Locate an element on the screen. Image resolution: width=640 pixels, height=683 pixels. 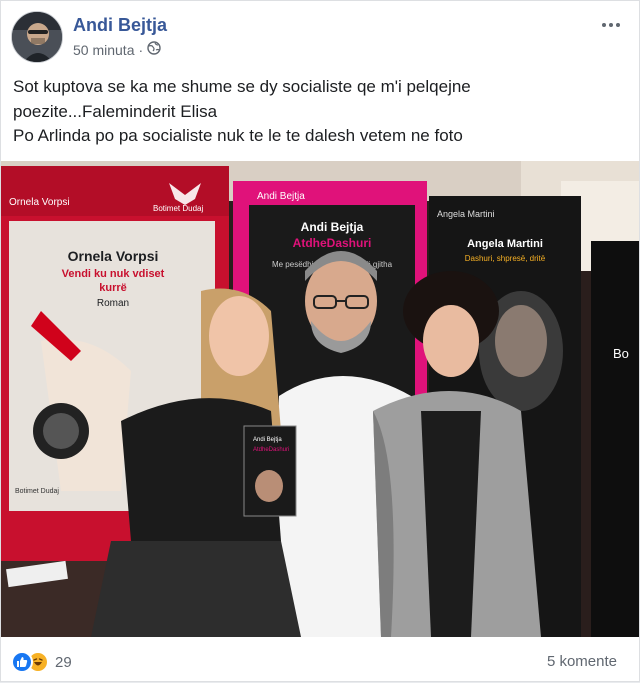
poster-left-publisher: Botimet Dudaj is located at coordinates (37, 491).